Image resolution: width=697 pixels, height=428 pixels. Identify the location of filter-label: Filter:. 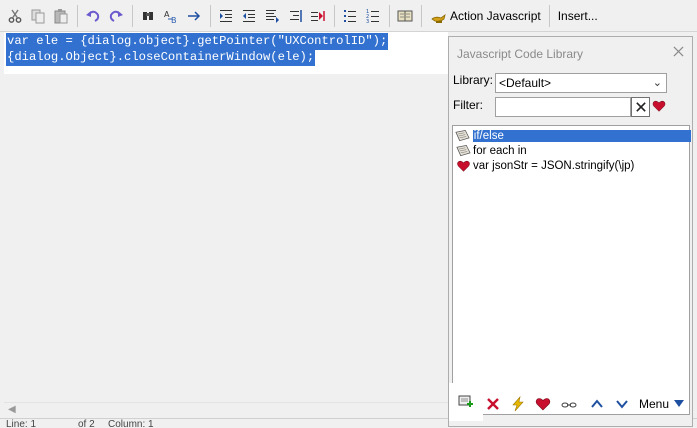
(468, 105).